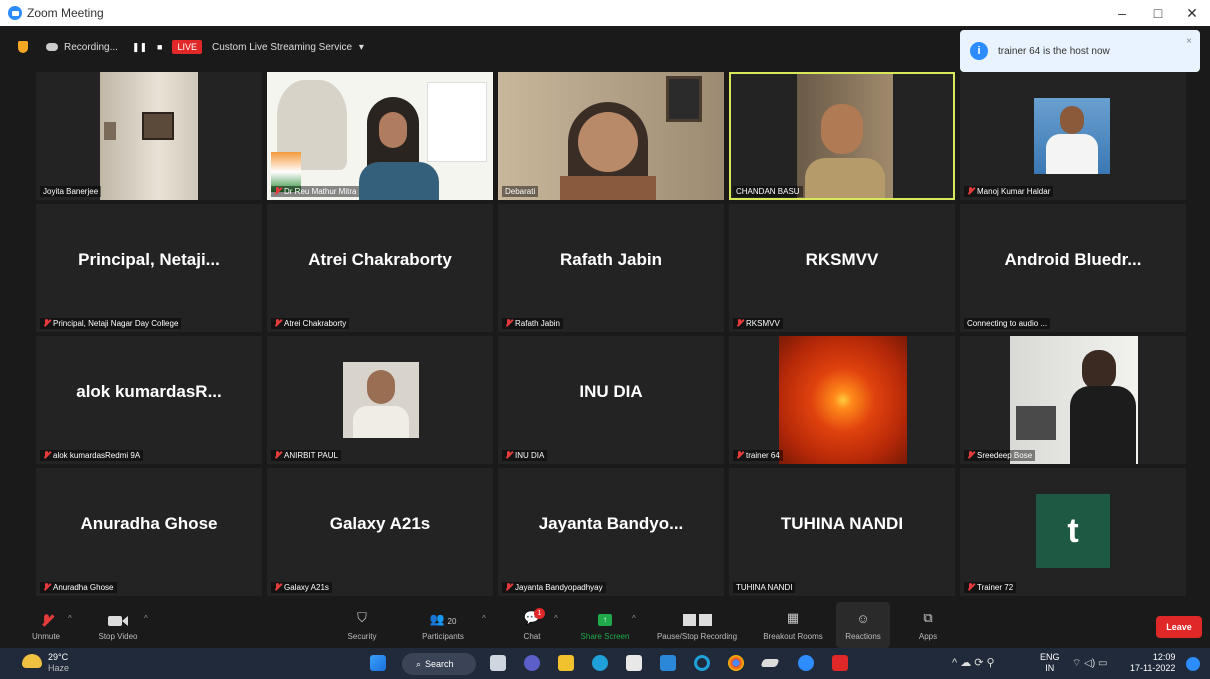 The image size is (1210, 679). I want to click on notification-center-icon, so click(1193, 664).